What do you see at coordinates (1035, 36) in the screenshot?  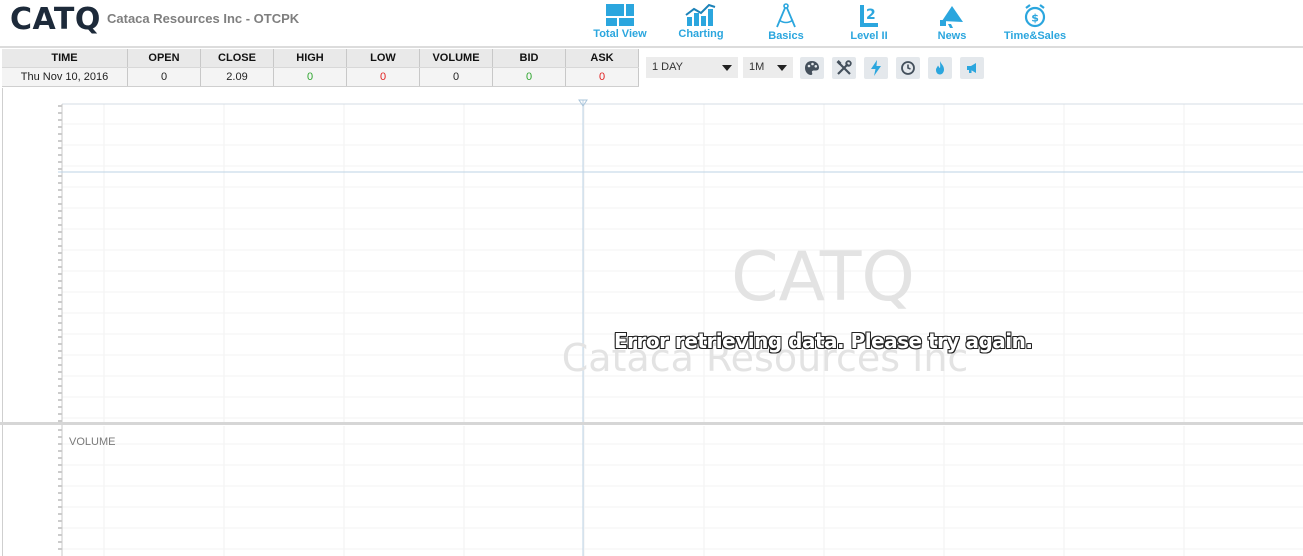 I see `nav-label: Time&Sales` at bounding box center [1035, 36].